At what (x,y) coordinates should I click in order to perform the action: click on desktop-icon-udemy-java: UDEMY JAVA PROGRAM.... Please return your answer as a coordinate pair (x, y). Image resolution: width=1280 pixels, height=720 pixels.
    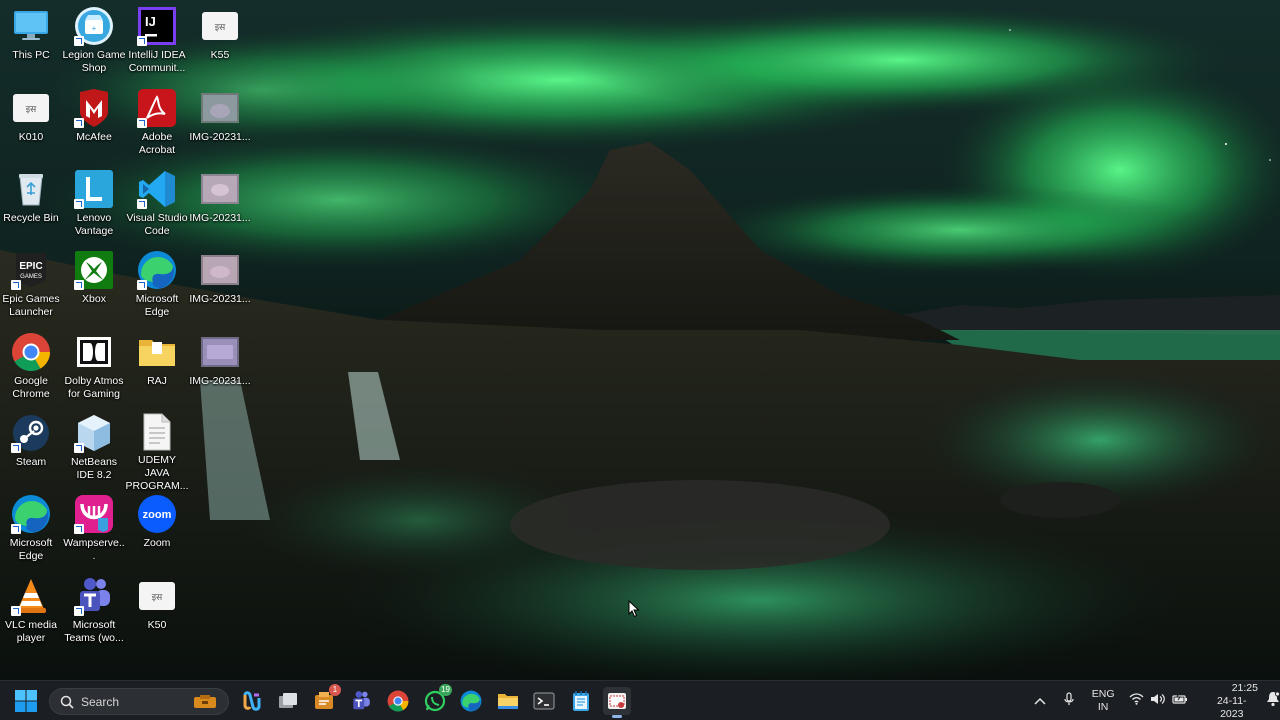
    Looking at the image, I should click on (157, 449).